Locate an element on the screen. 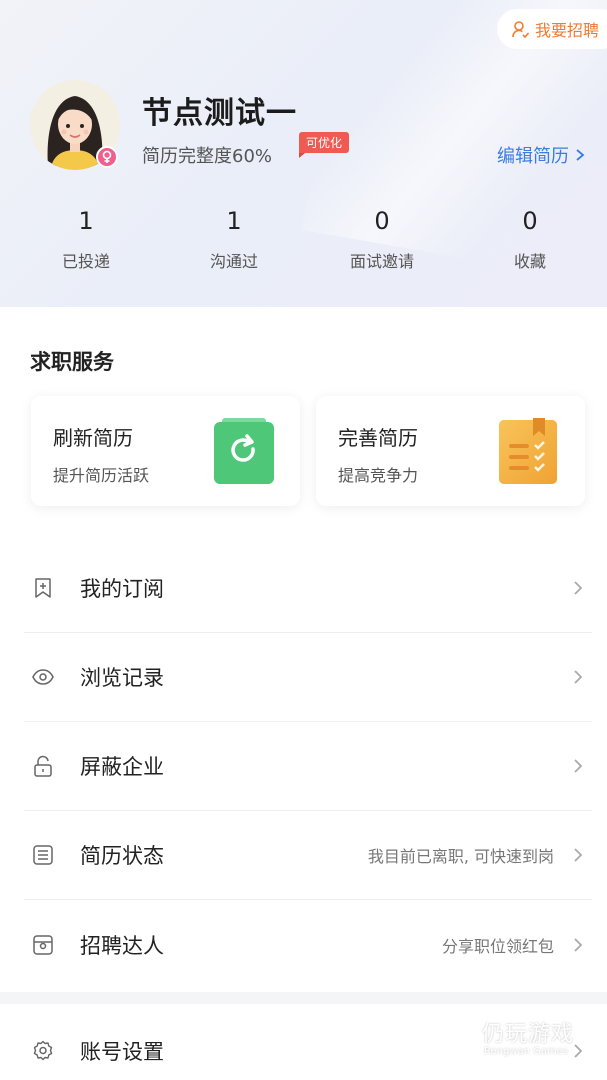 The height and width of the screenshot is (1080, 607). watermark-icon is located at coordinates (451, 1036).